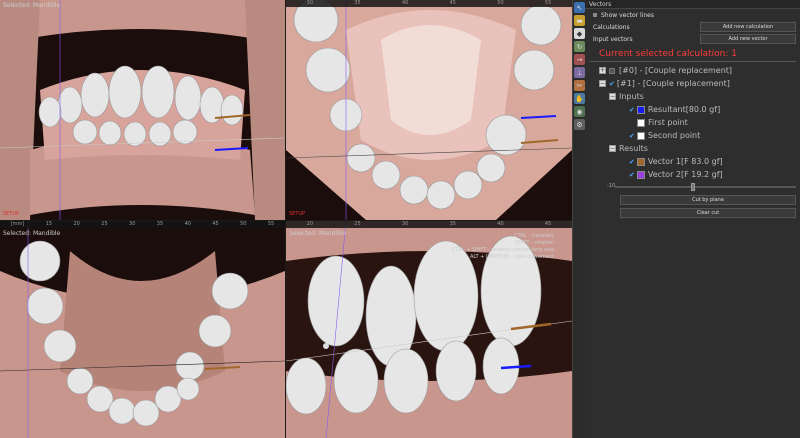 This screenshot has width=800, height=438. I want to click on eye-icon: ◉, so click(579, 111).